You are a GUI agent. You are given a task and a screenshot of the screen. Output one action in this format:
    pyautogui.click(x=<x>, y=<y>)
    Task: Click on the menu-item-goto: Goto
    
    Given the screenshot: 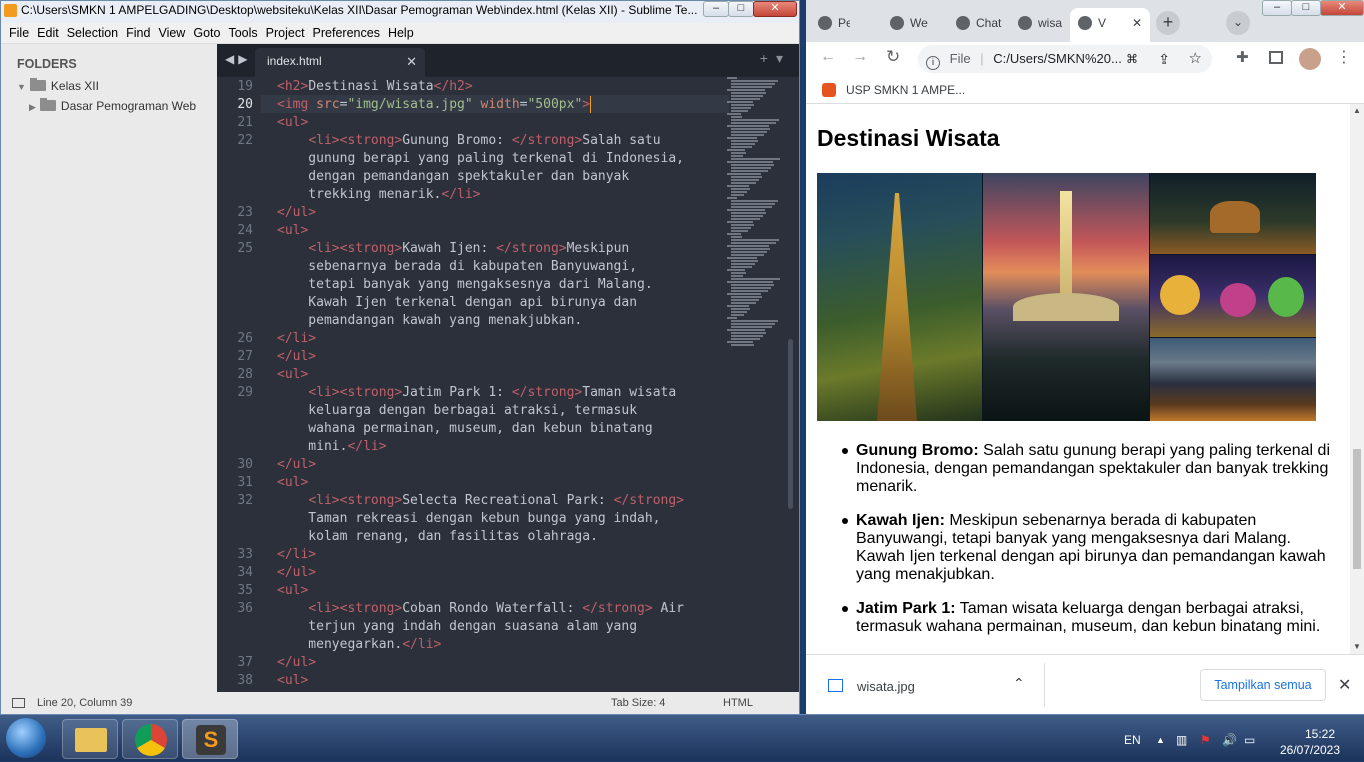 What is the action you would take?
    pyautogui.click(x=206, y=33)
    